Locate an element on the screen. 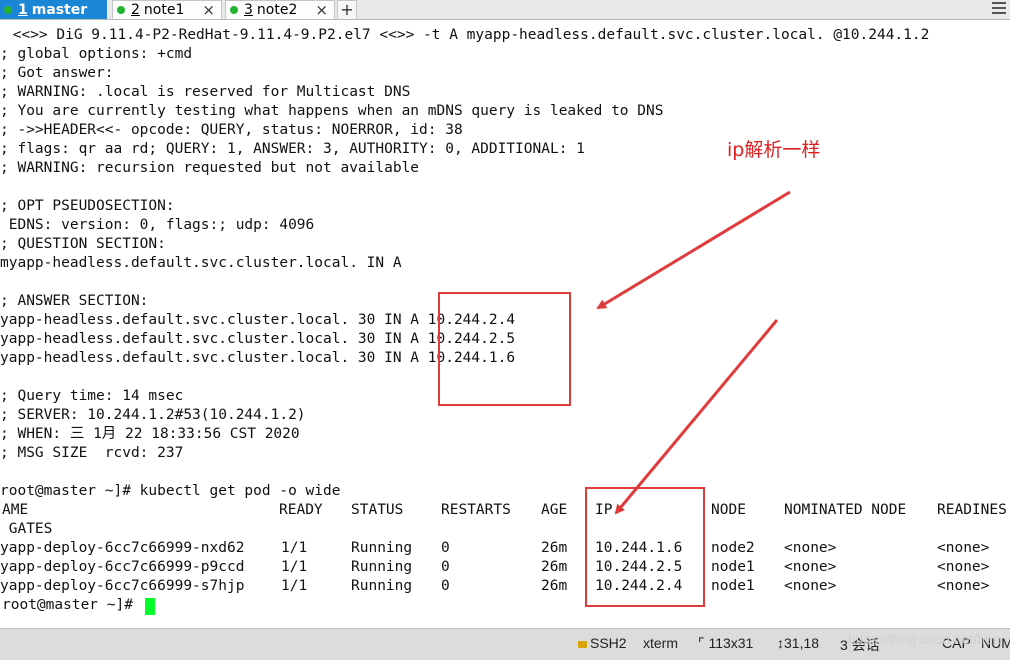 The height and width of the screenshot is (660, 1010). watermark: https://blog.csdn.net/hea is located at coordinates (924, 639).